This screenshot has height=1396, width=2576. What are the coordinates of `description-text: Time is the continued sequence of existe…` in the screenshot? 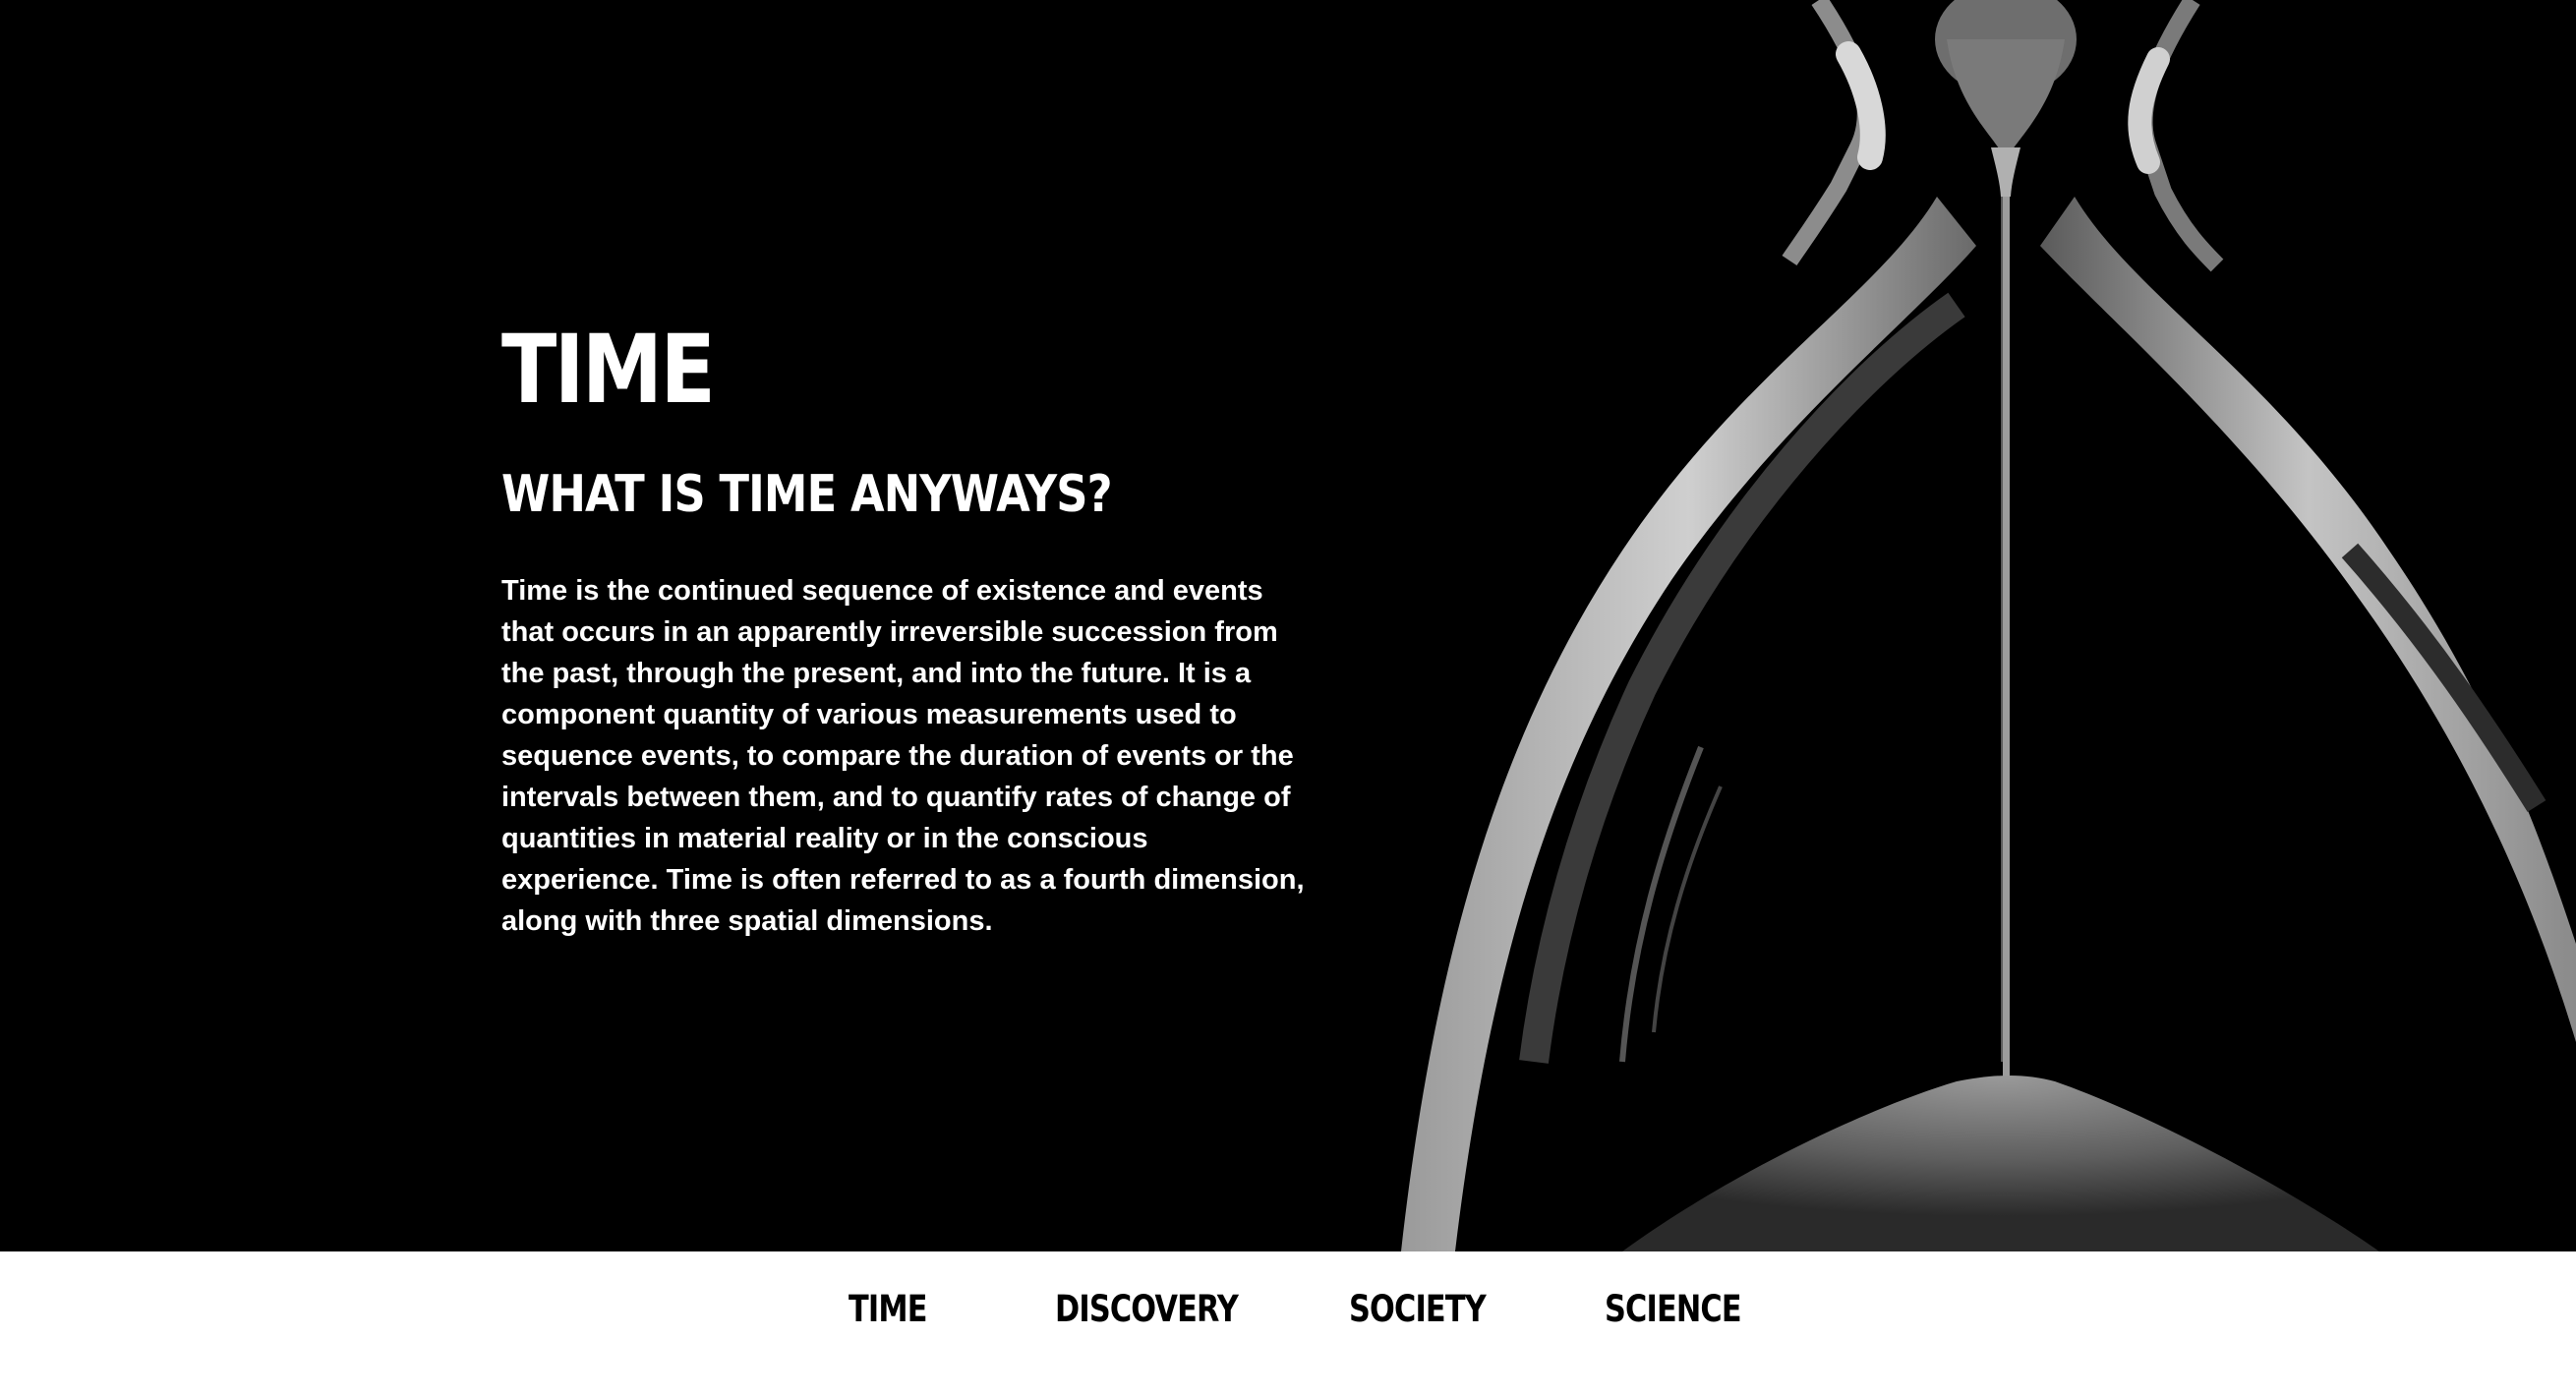 It's located at (903, 756).